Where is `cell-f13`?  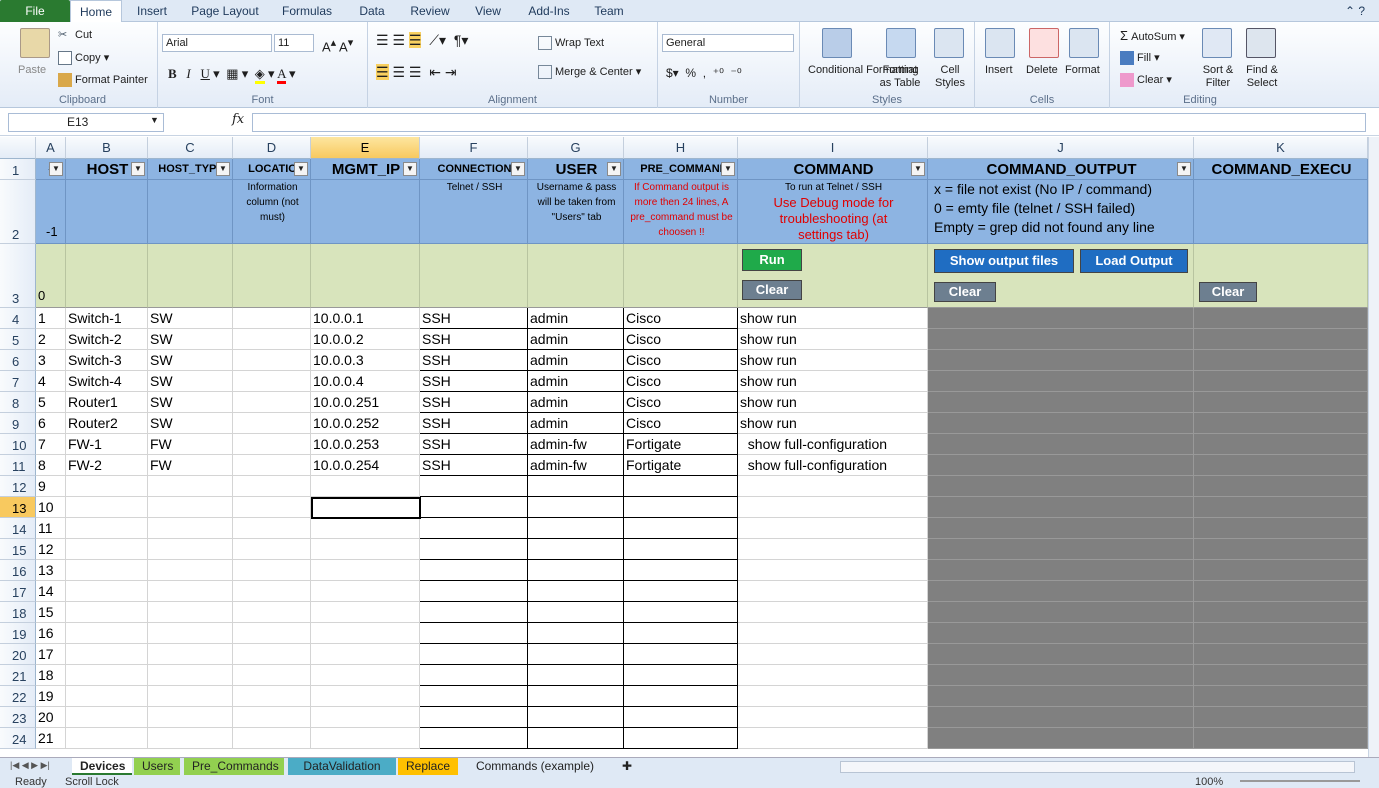
cell-f13 is located at coordinates (474, 507).